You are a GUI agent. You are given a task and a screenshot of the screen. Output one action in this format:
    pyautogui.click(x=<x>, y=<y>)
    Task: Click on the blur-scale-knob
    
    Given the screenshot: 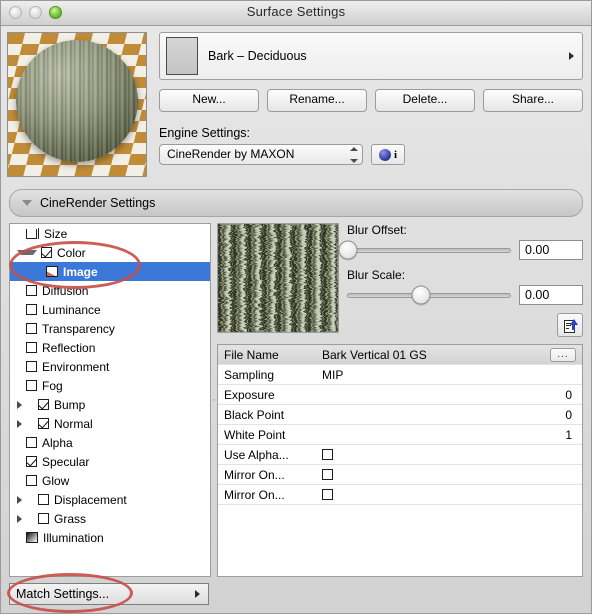 What is the action you would take?
    pyautogui.click(x=421, y=295)
    